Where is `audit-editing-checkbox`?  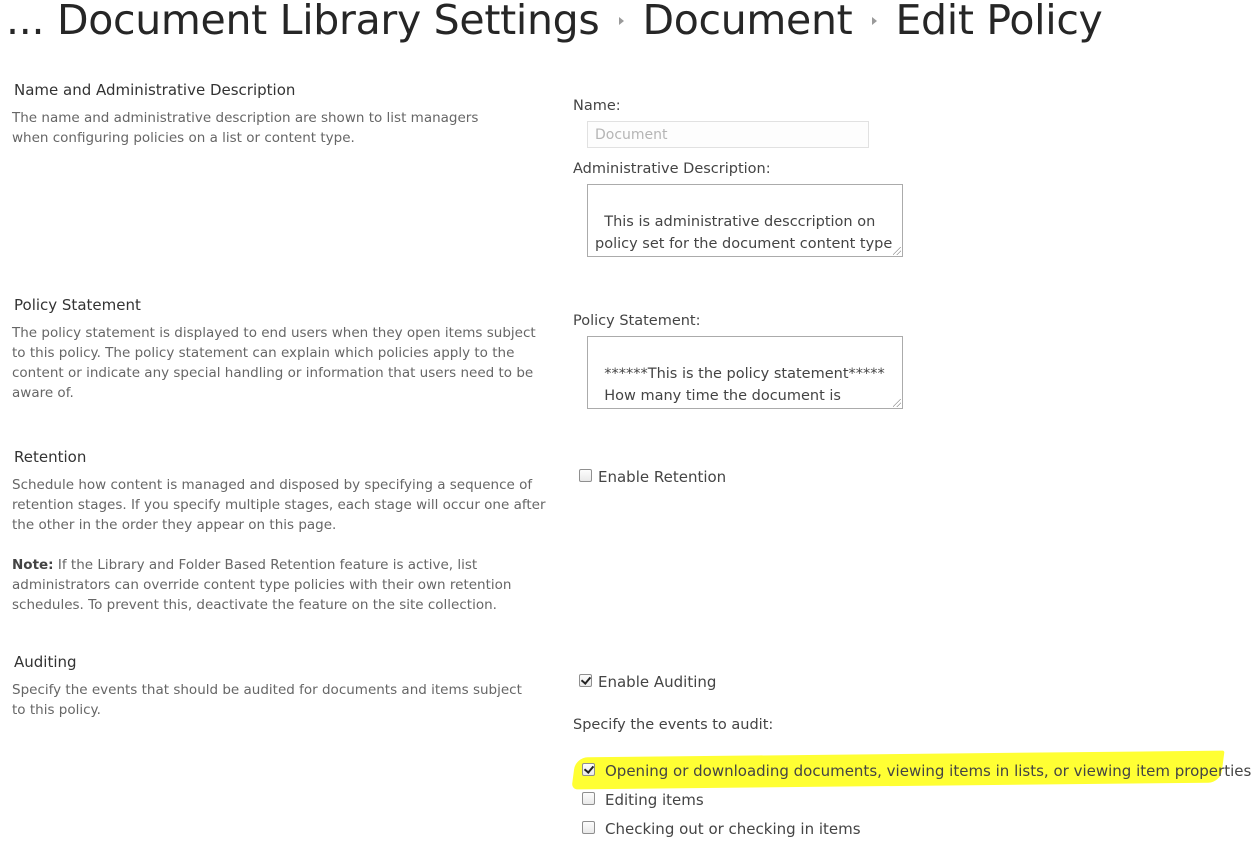
audit-editing-checkbox is located at coordinates (588, 798).